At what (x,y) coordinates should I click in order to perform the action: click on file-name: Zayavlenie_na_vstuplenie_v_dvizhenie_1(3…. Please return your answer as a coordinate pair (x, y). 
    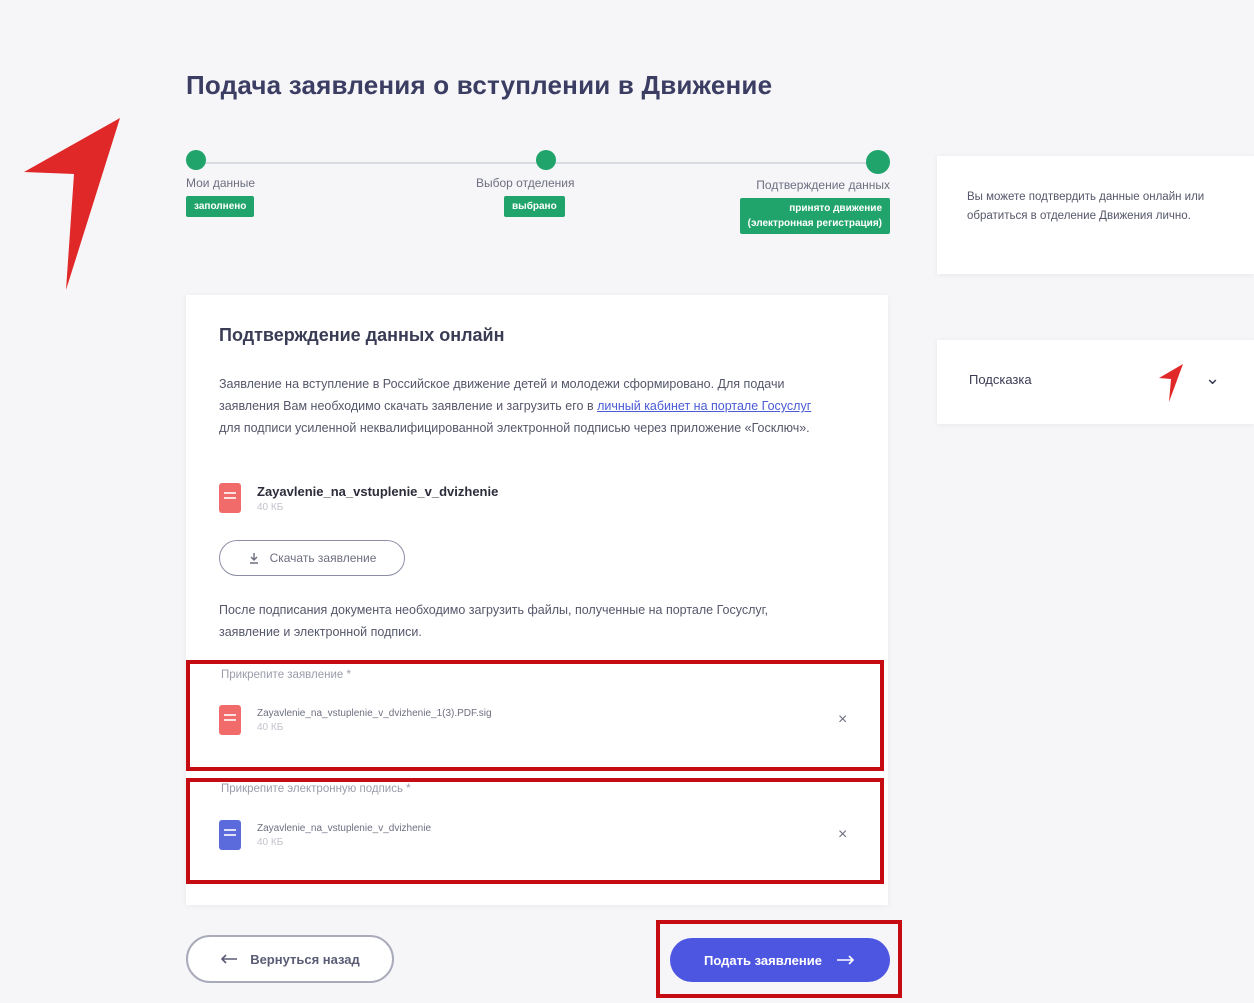
    Looking at the image, I should click on (374, 713).